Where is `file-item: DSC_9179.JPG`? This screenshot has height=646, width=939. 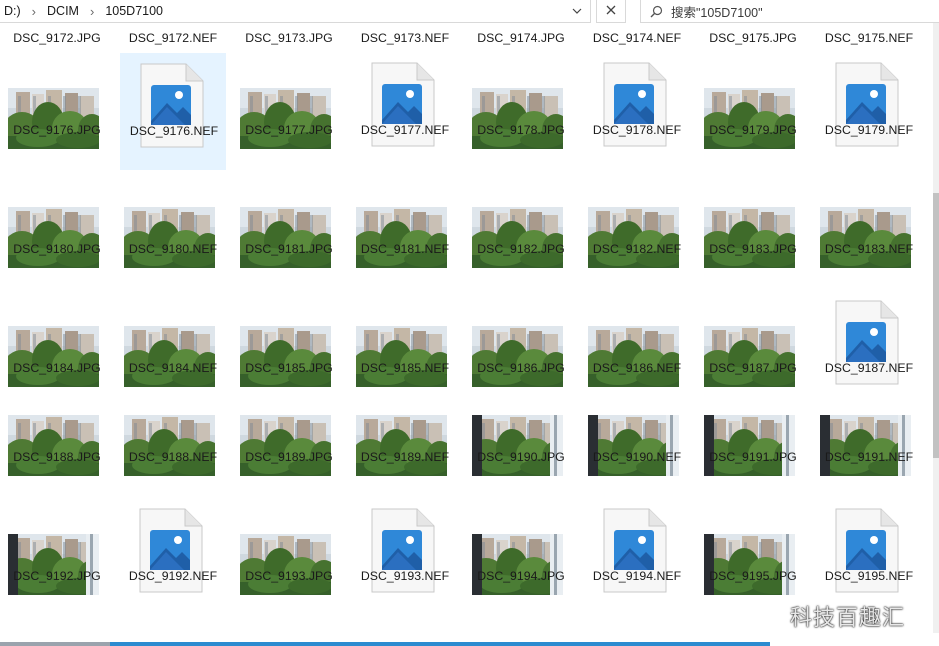
file-item: DSC_9179.JPG is located at coordinates (753, 111).